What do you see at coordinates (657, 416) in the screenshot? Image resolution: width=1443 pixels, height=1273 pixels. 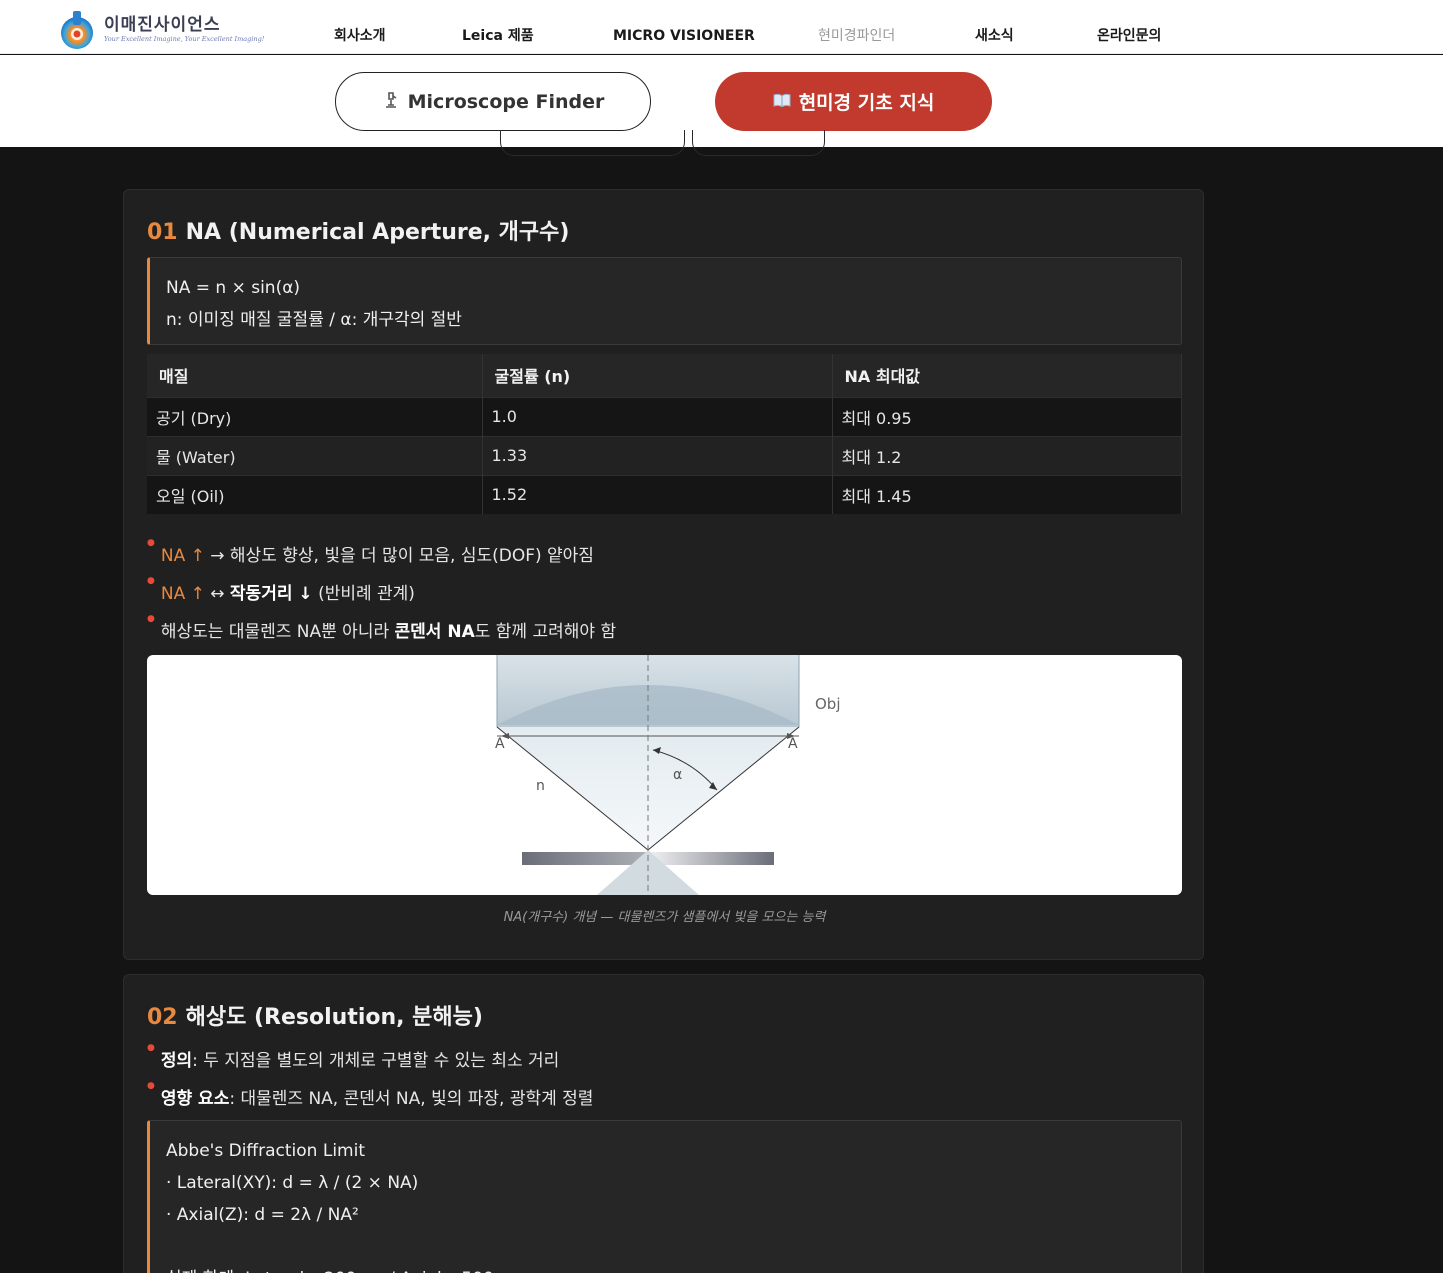 I see `table-cell: 1.0` at bounding box center [657, 416].